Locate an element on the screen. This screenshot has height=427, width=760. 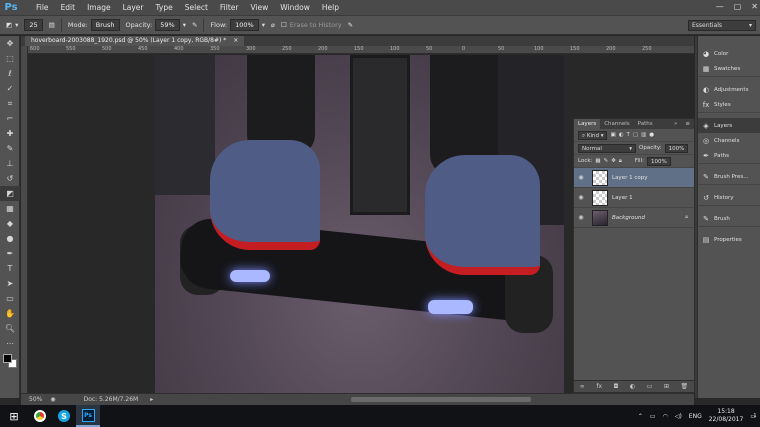
pen-tool-icon: ✒ is located at coordinates (10, 253).